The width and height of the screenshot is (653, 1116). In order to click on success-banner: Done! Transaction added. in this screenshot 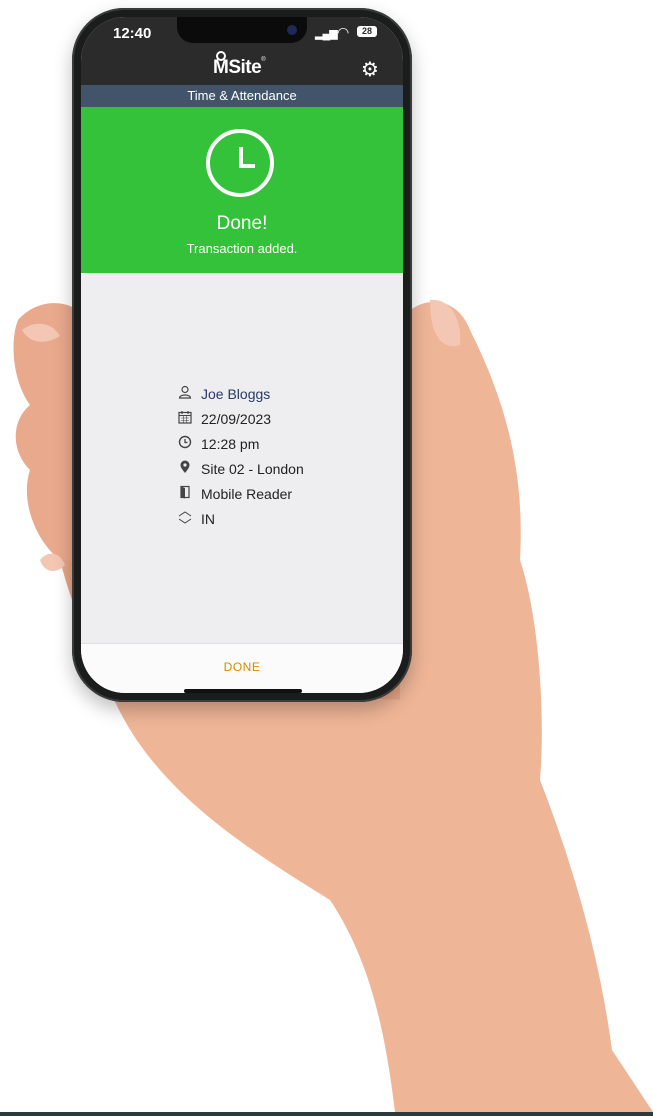, I will do `click(242, 190)`.